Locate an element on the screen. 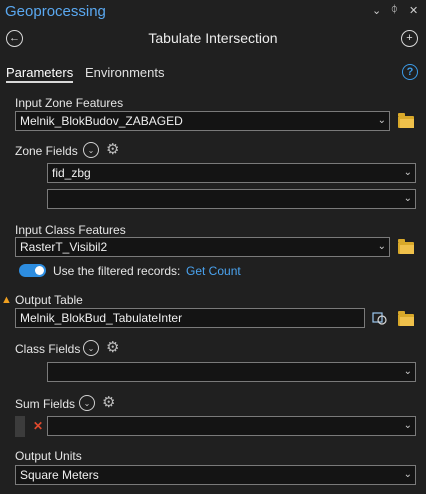 This screenshot has height=494, width=426. output-units-value: Square Meters is located at coordinates (59, 475).